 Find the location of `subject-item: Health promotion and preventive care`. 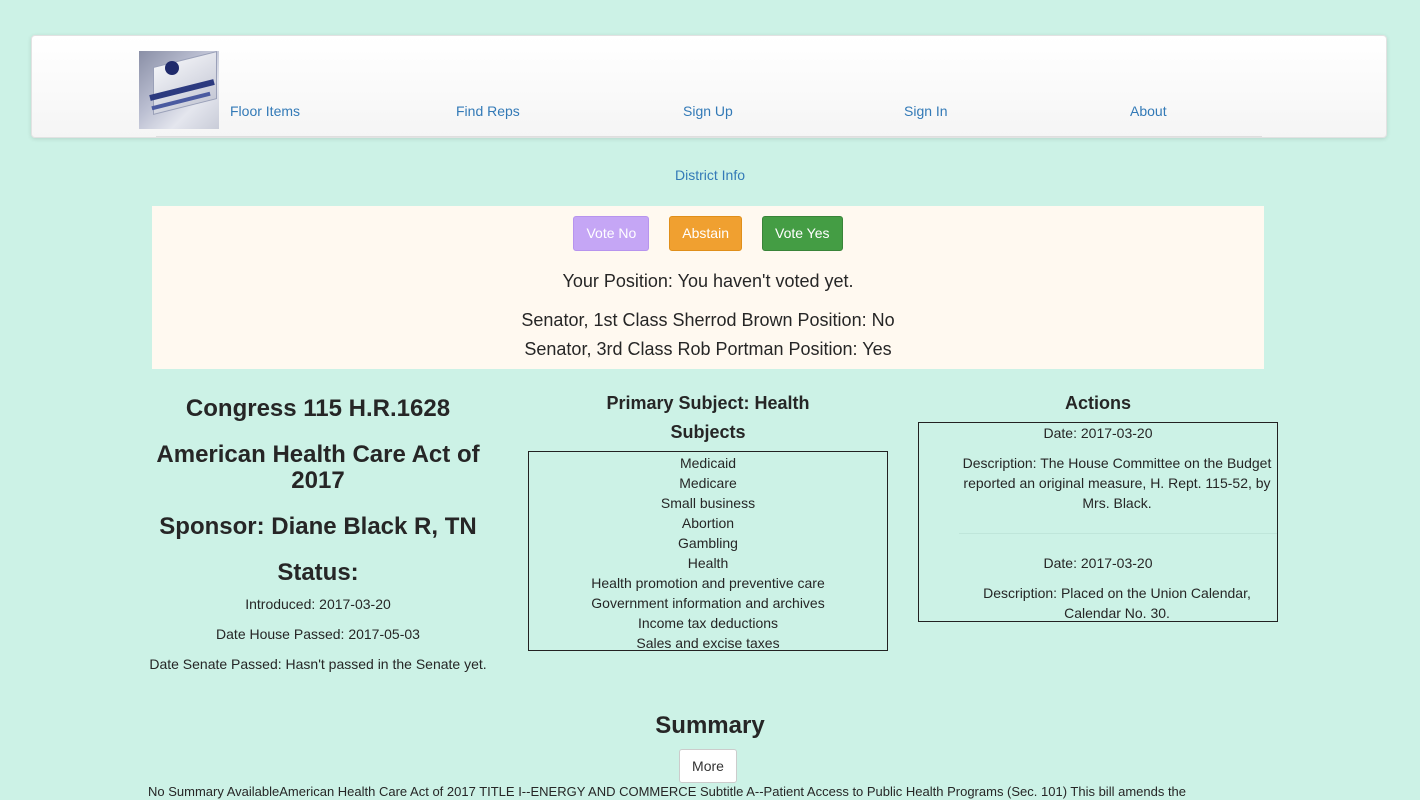

subject-item: Health promotion and preventive care is located at coordinates (708, 583).